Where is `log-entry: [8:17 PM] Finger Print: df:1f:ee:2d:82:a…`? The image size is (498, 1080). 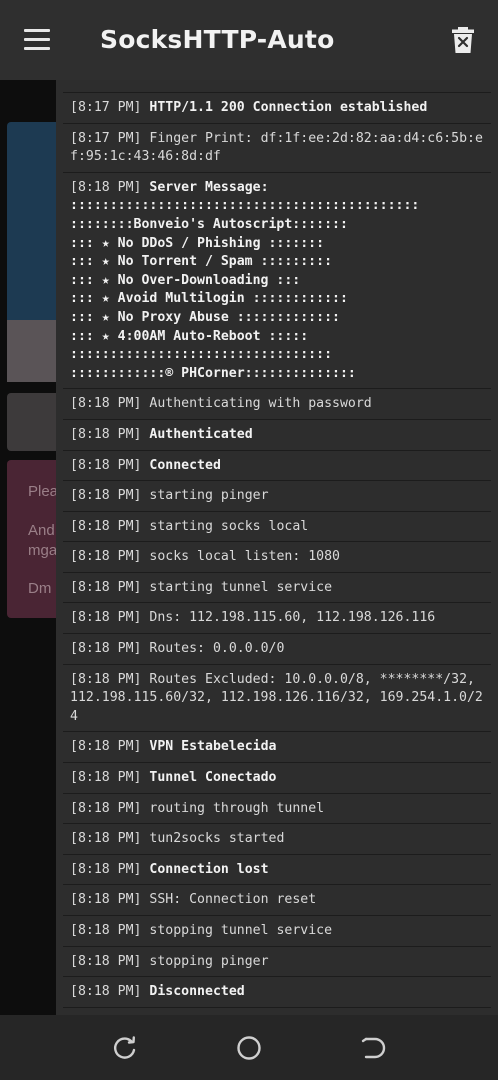
log-entry: [8:17 PM] Finger Print: df:1f:ee:2d:82:a… is located at coordinates (277, 148).